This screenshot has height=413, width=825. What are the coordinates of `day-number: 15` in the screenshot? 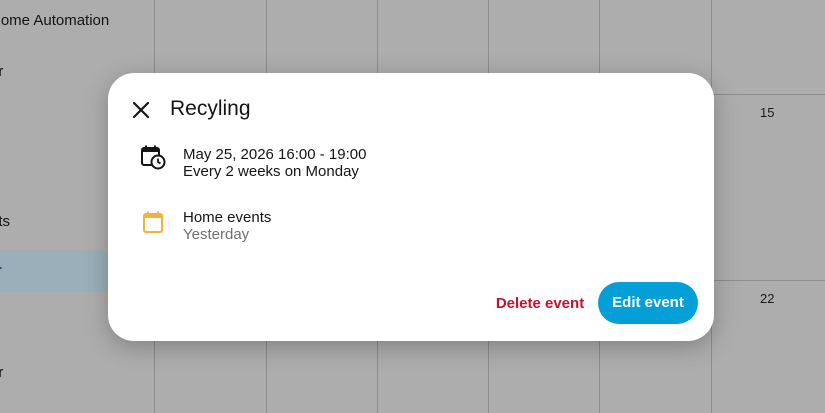 It's located at (767, 112).